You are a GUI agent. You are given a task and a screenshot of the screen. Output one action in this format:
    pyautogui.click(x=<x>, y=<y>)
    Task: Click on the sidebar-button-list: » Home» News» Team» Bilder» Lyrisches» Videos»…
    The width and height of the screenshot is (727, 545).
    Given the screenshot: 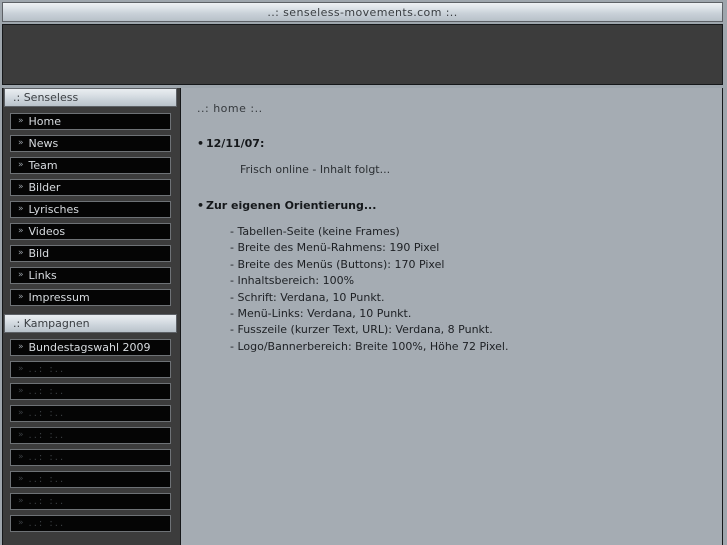 What is the action you would take?
    pyautogui.click(x=91, y=206)
    